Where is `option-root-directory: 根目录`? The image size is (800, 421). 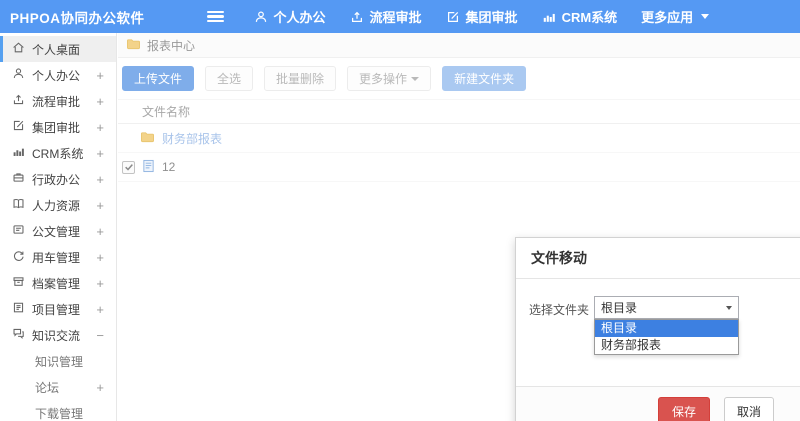
option-root-directory: 根目录 is located at coordinates (666, 328).